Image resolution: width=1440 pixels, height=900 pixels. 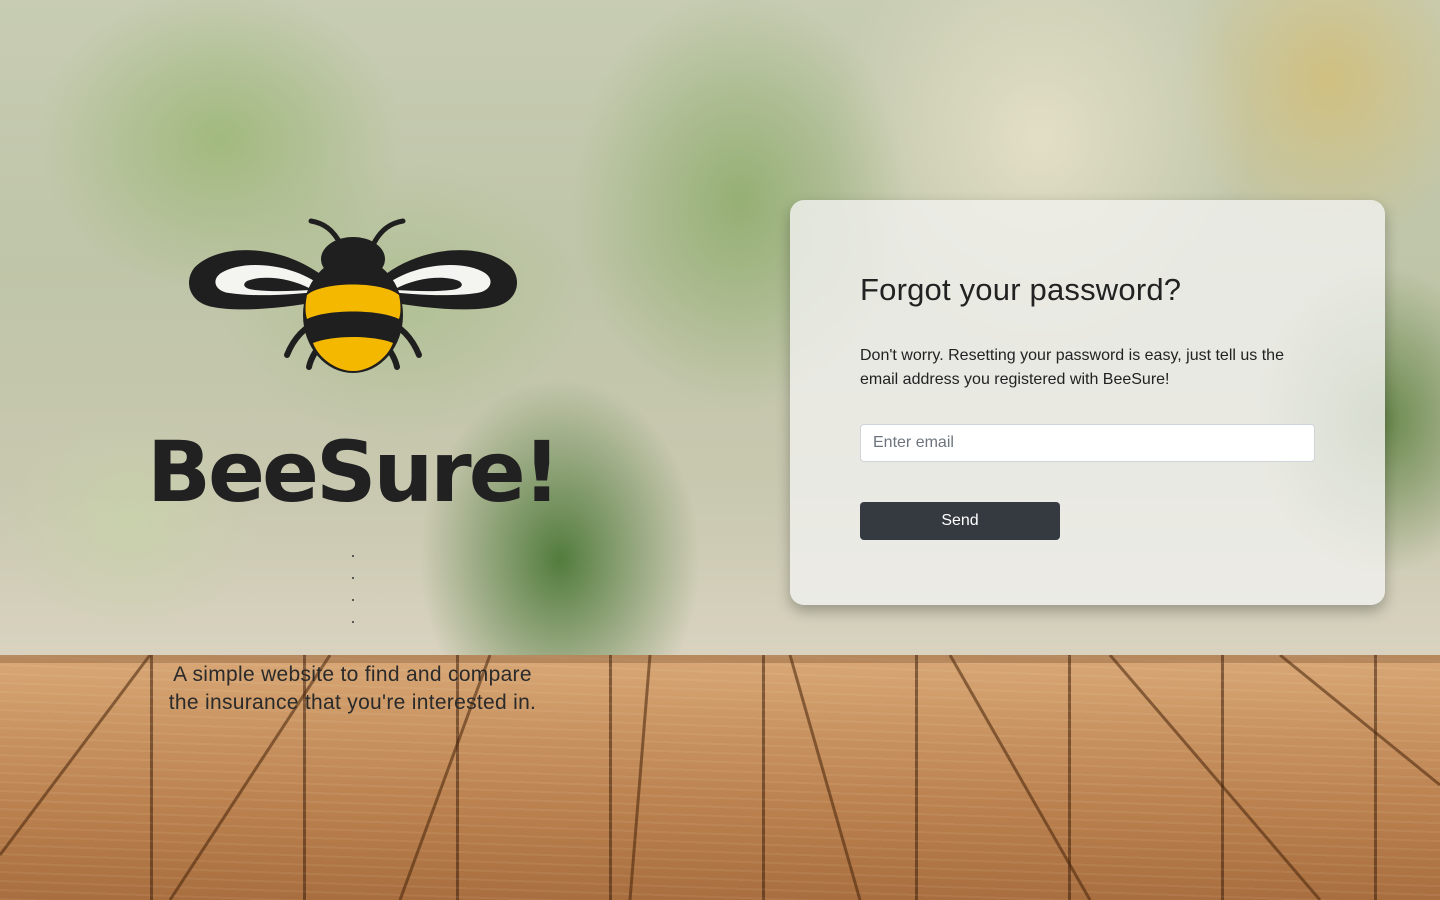 I want to click on send-button: Send, so click(x=960, y=521).